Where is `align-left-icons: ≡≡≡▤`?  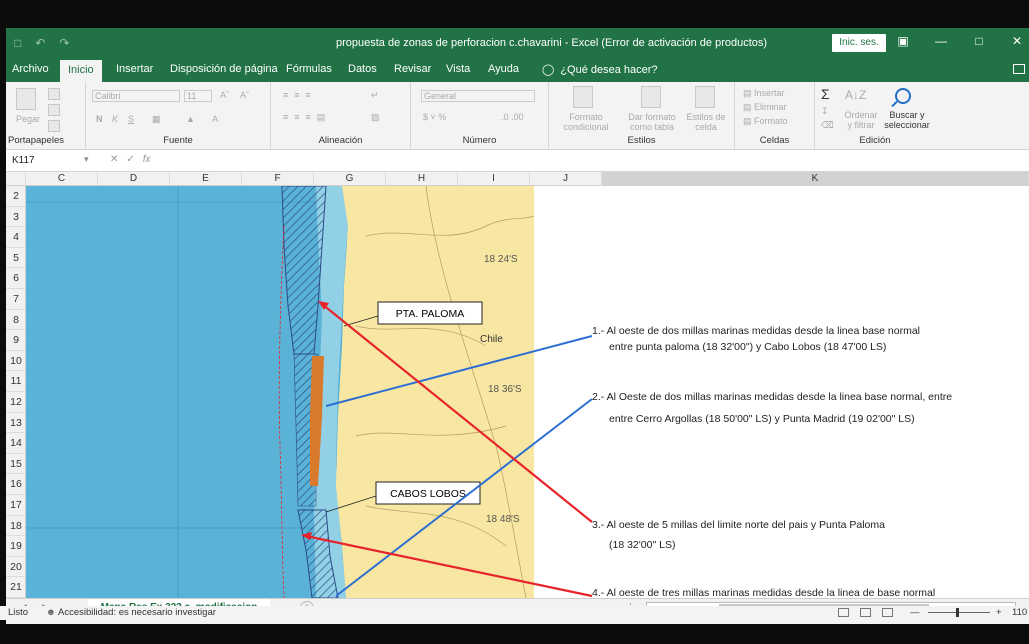 align-left-icons: ≡≡≡▤ is located at coordinates (307, 117).